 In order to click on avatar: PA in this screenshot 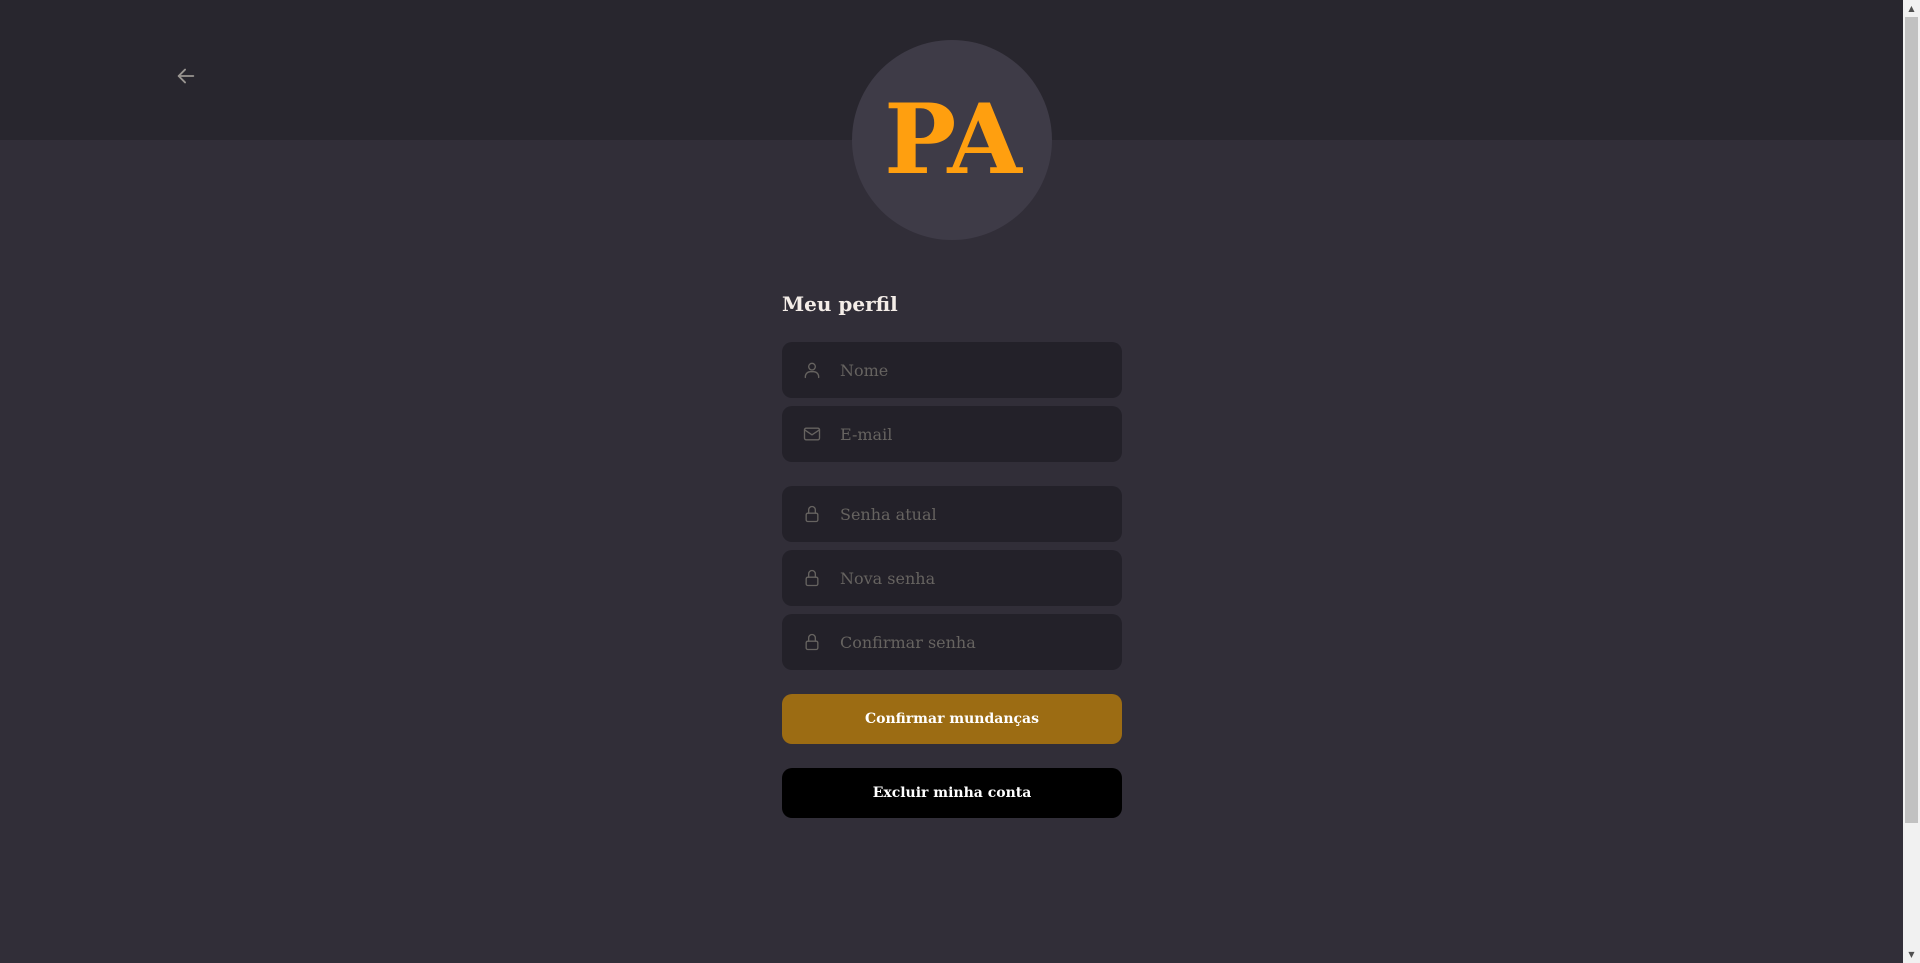, I will do `click(952, 140)`.